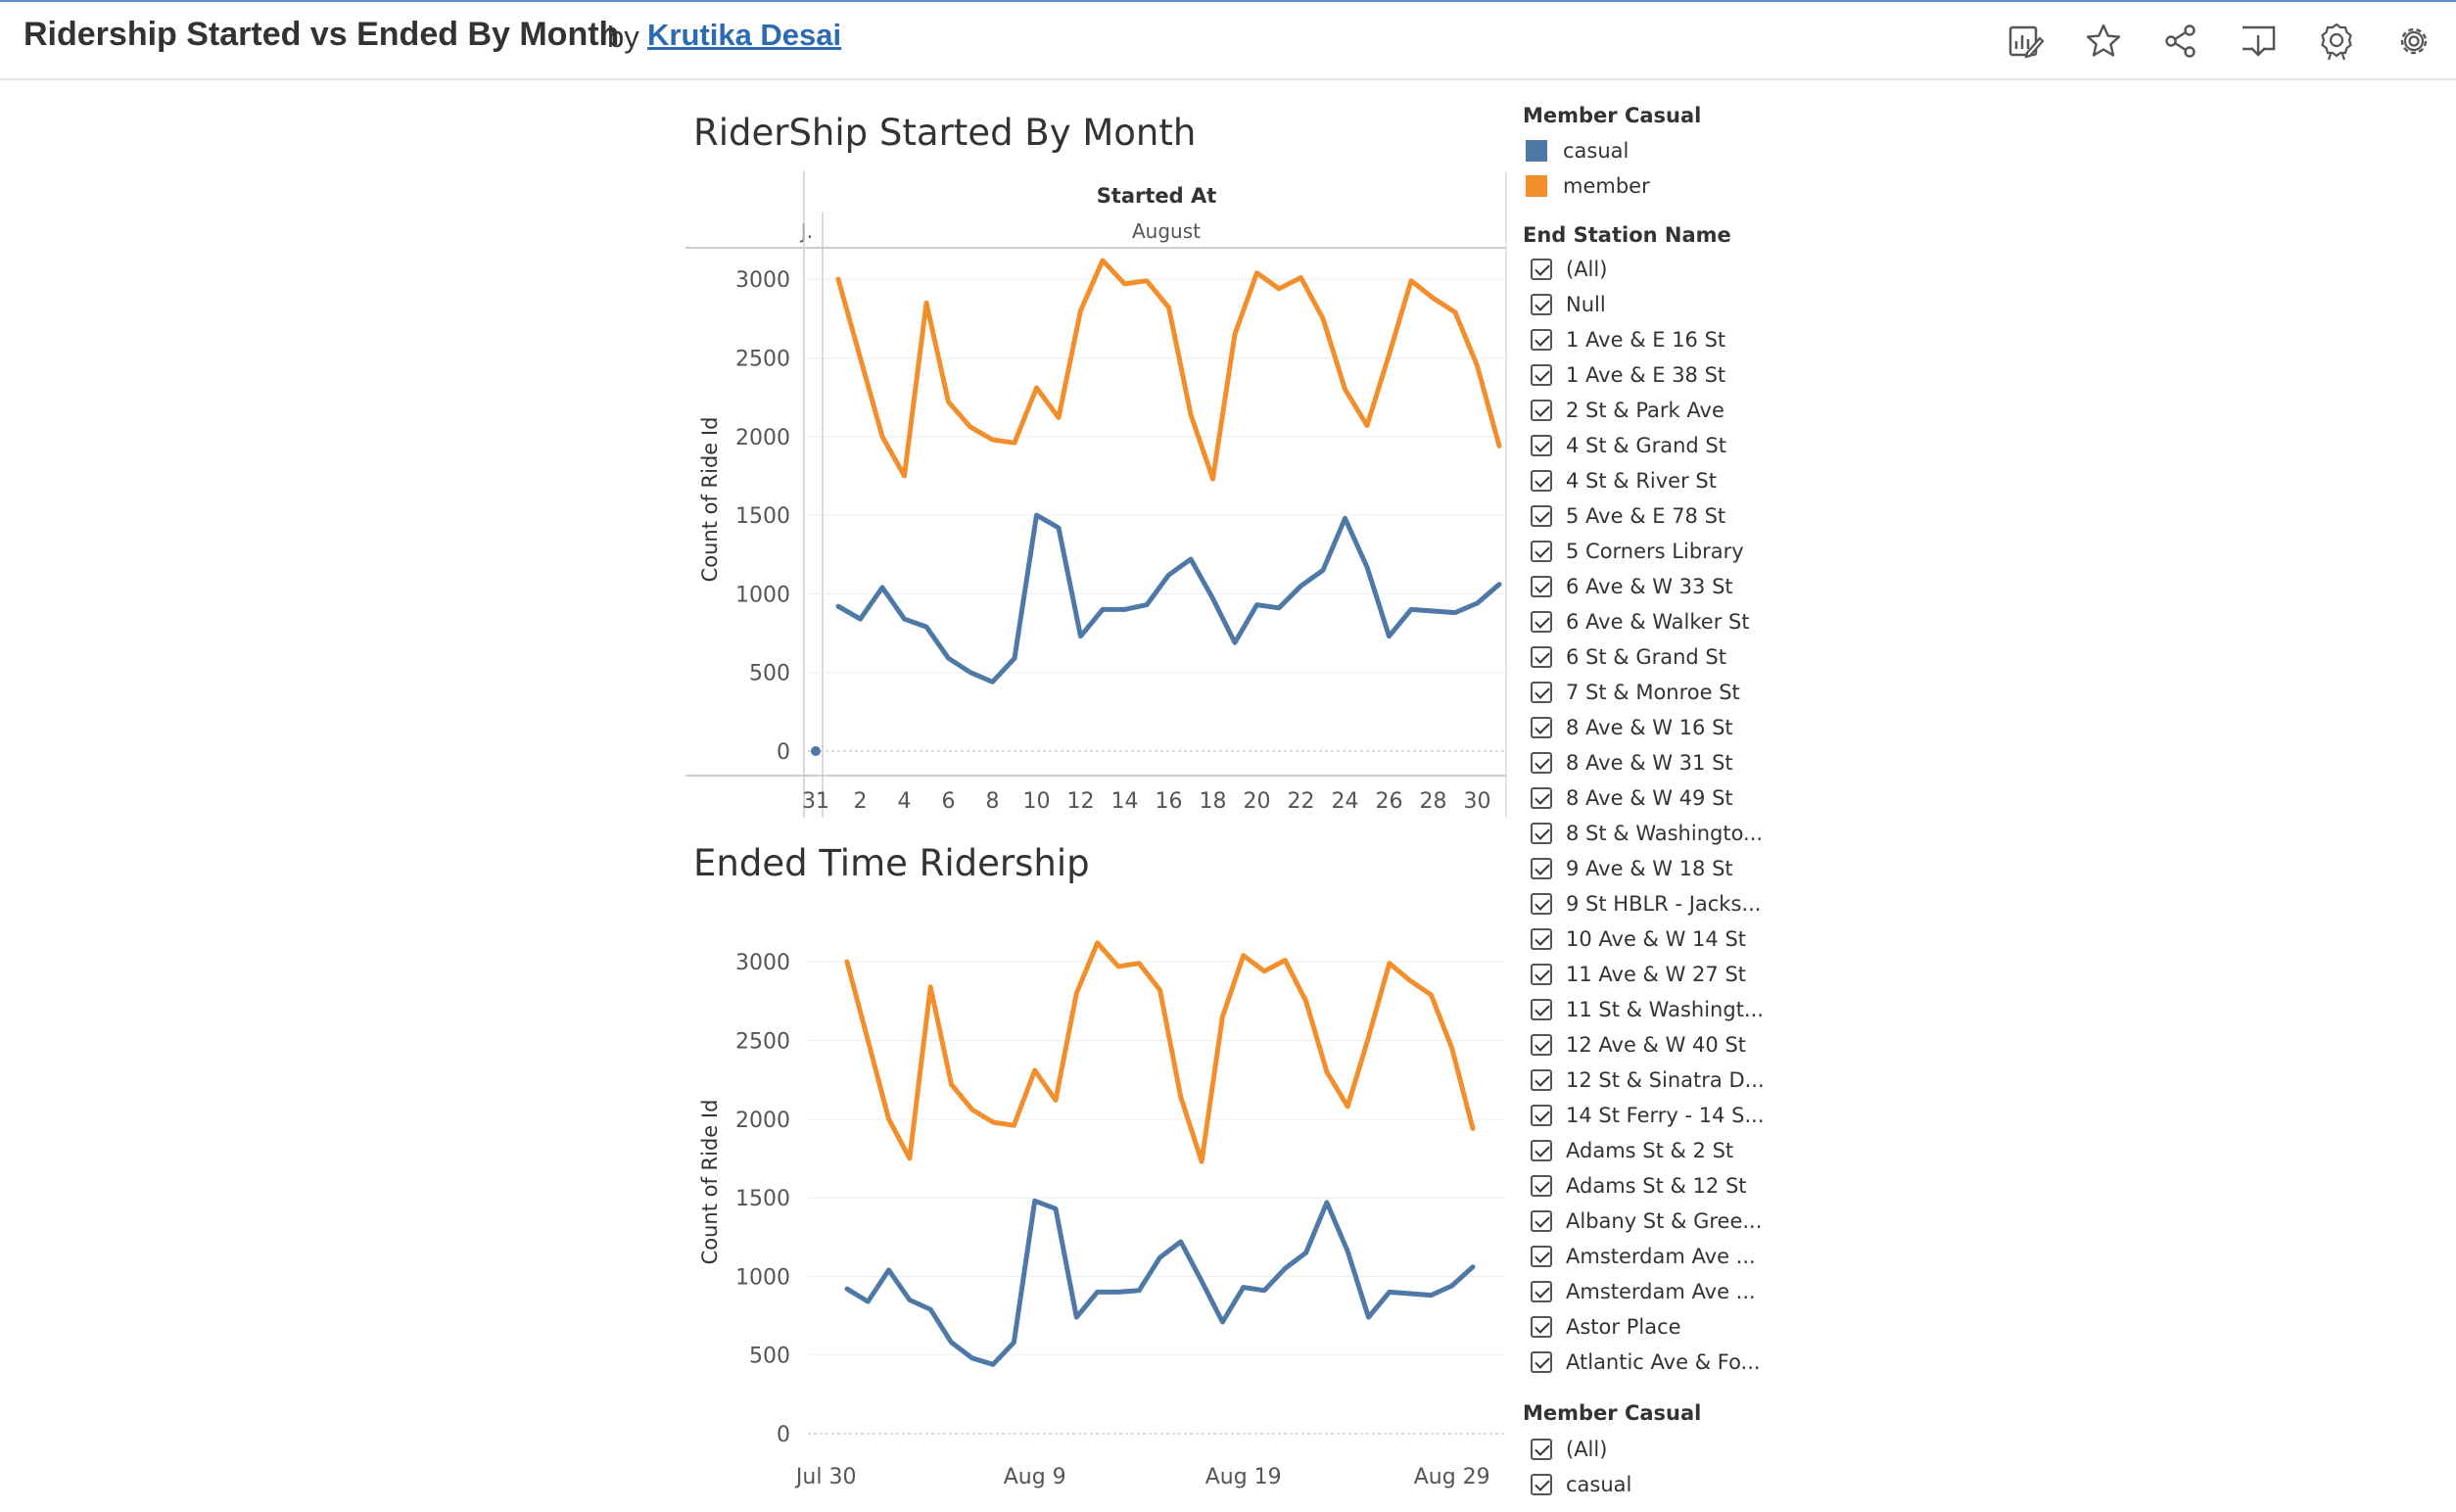  Describe the element at coordinates (1169, 801) in the screenshot. I see `x-tick-label: 16` at that location.